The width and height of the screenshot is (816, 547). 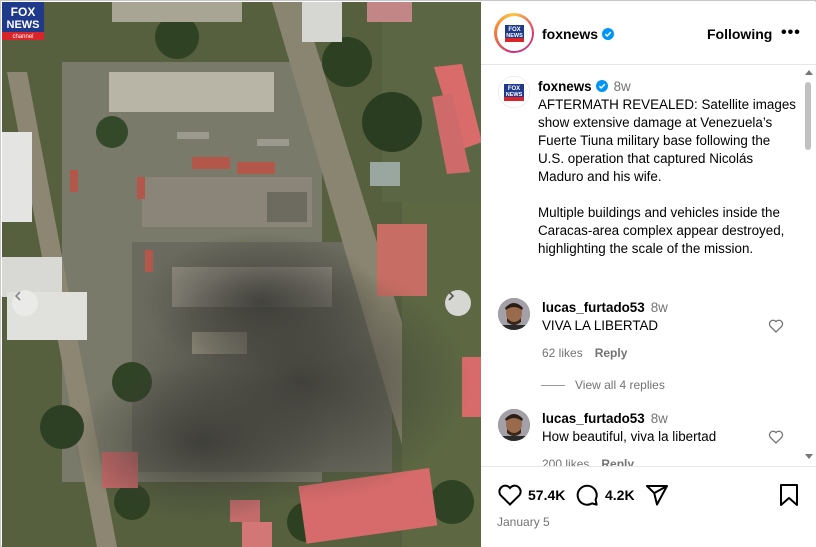 What do you see at coordinates (25, 303) in the screenshot?
I see `previous-image-button` at bounding box center [25, 303].